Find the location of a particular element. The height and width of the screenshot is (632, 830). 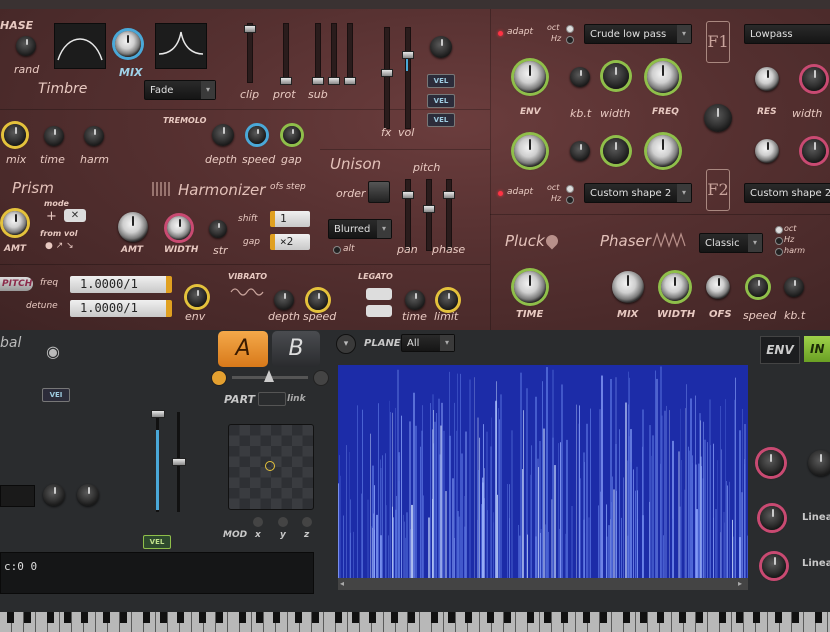

eye-icon: ◉ is located at coordinates (53, 351).